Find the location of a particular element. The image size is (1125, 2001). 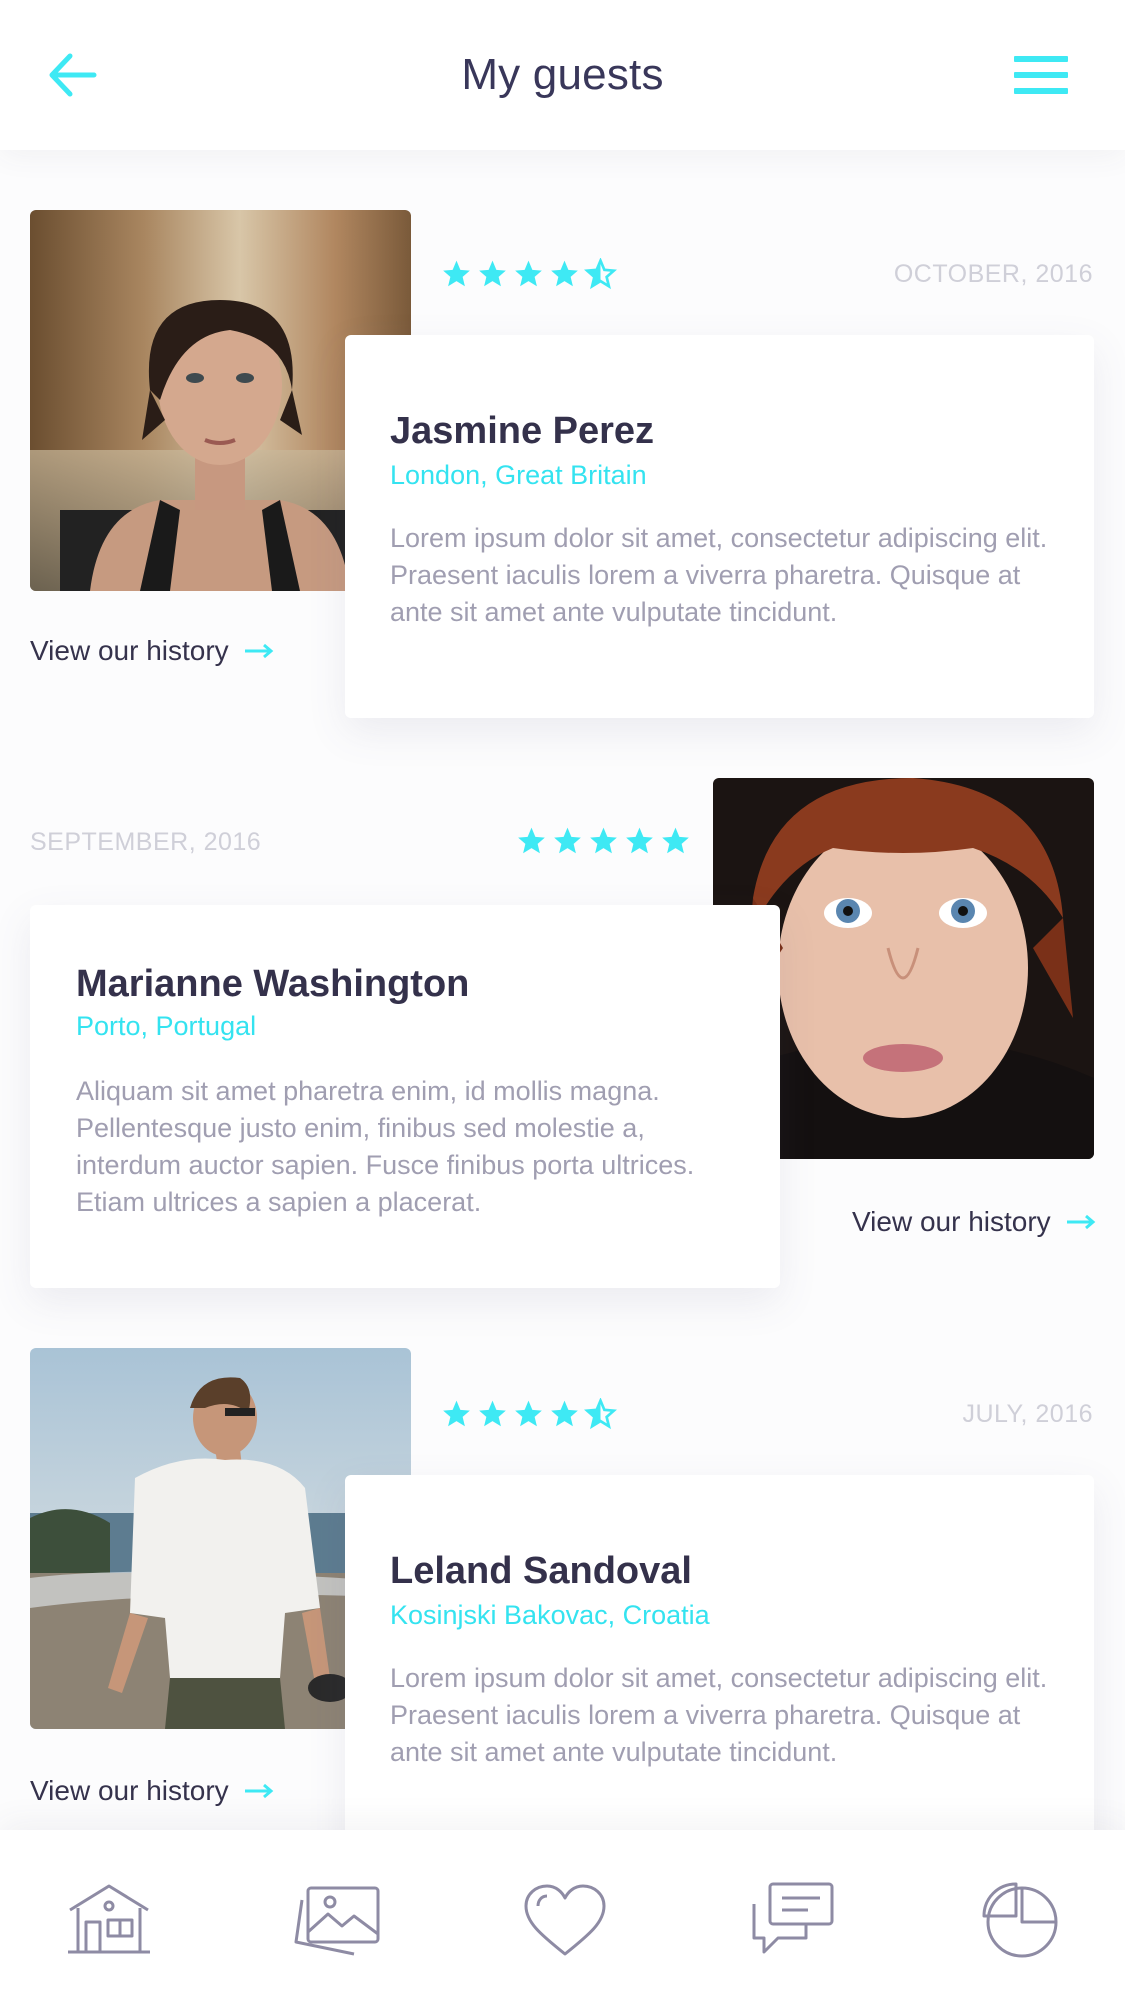

bottom-navigation is located at coordinates (562, 1915).